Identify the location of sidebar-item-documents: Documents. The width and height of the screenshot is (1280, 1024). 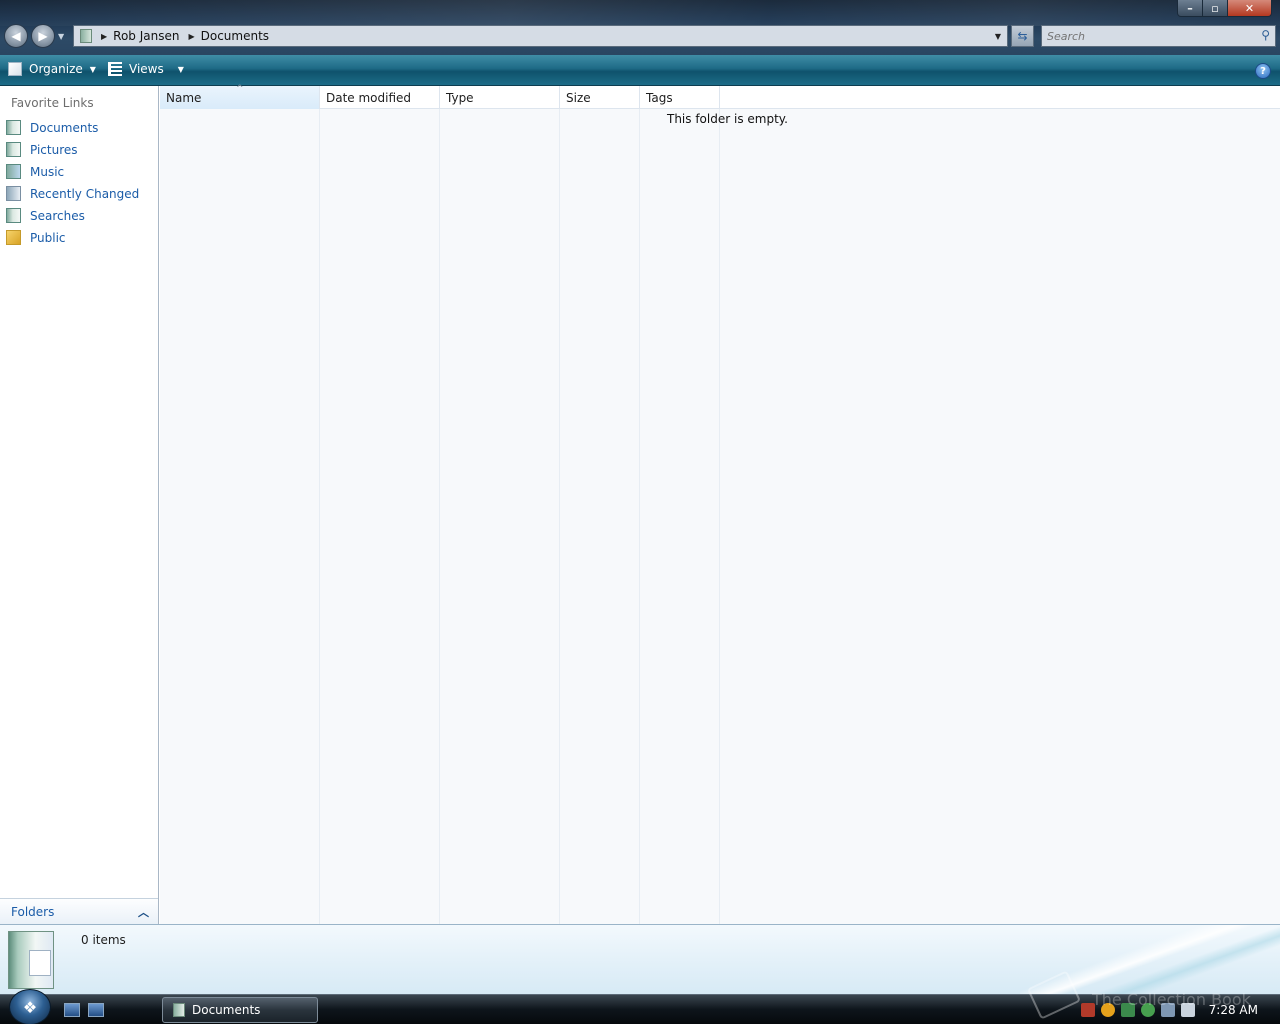
(52, 127).